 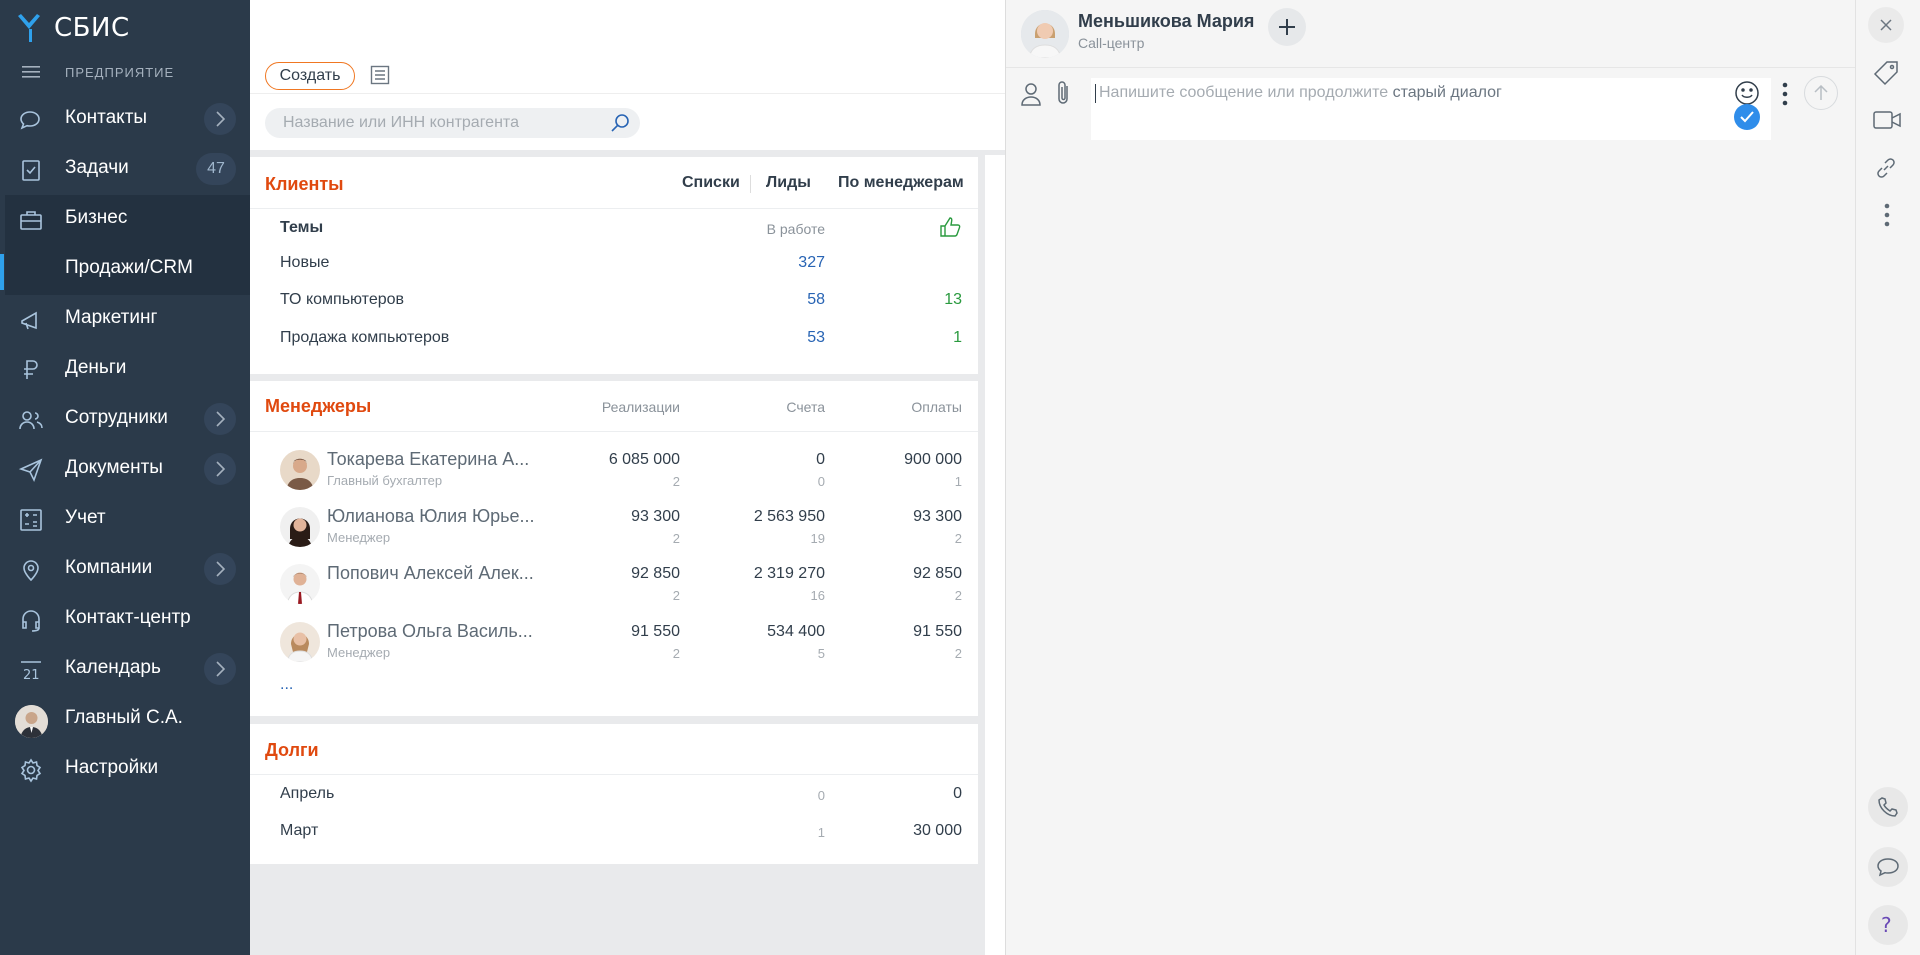 I want to click on ruble-icon, so click(x=31, y=369).